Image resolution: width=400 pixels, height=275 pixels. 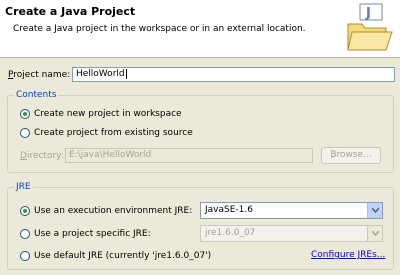 What do you see at coordinates (113, 210) in the screenshot?
I see `execution-environment-jre-label: Use an execution environment JRE:` at bounding box center [113, 210].